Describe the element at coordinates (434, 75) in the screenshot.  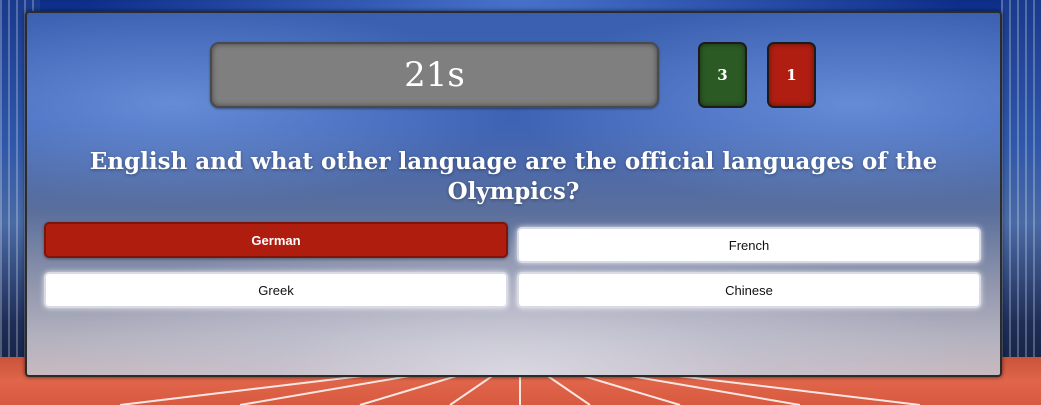
I see `countdown-timer: 21s` at that location.